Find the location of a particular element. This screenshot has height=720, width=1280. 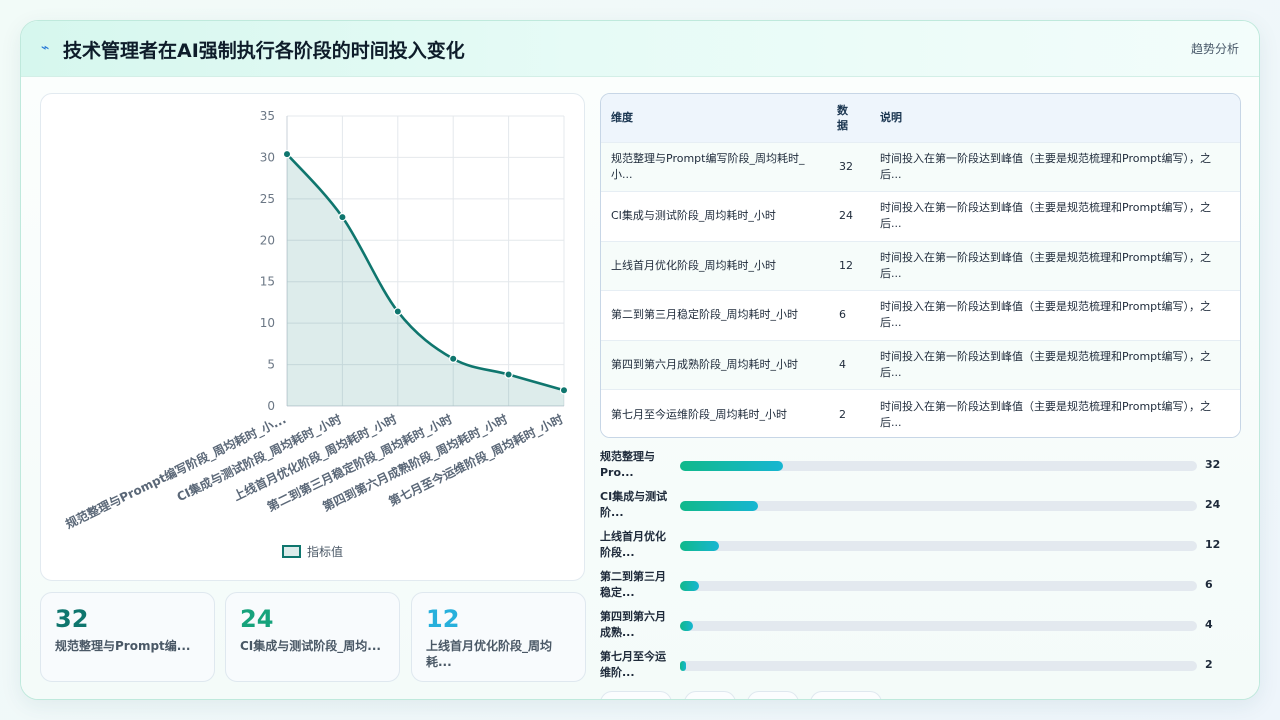

bar-row: 第四到第六月成熟... 4 is located at coordinates (920, 629).